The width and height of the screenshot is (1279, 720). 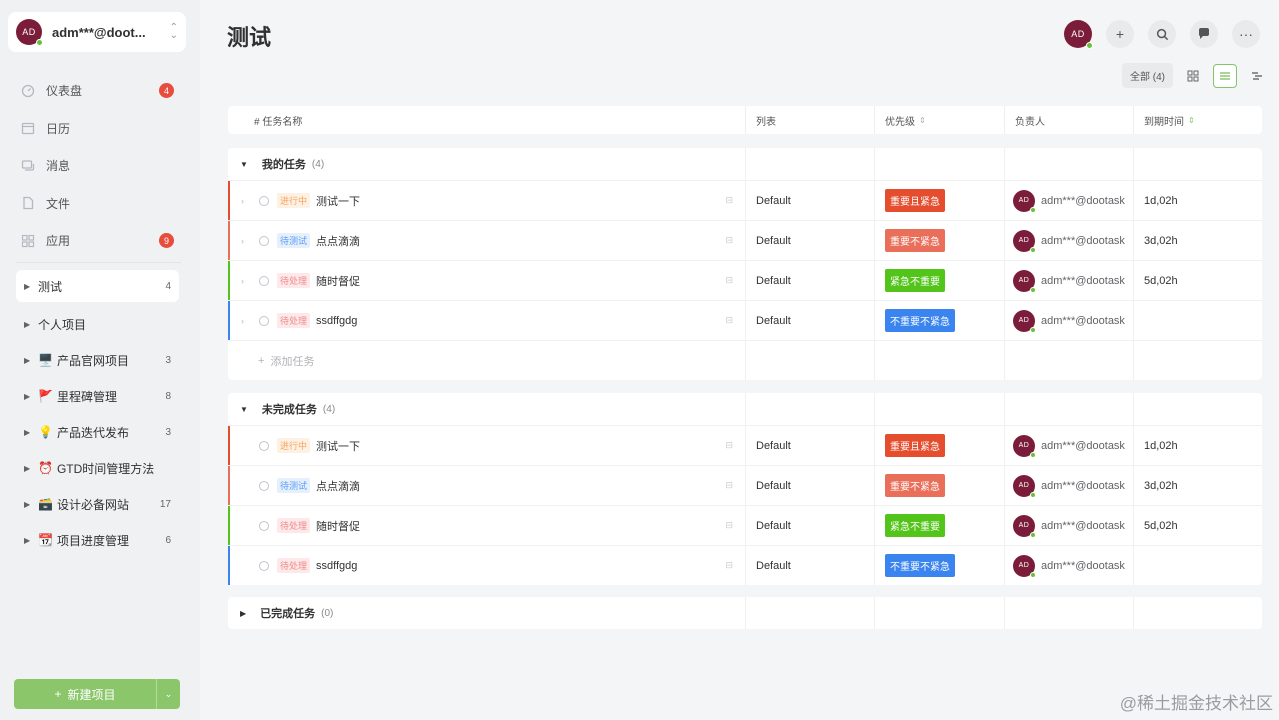 I want to click on nav-item-calendar: 日历, so click(x=97, y=129).